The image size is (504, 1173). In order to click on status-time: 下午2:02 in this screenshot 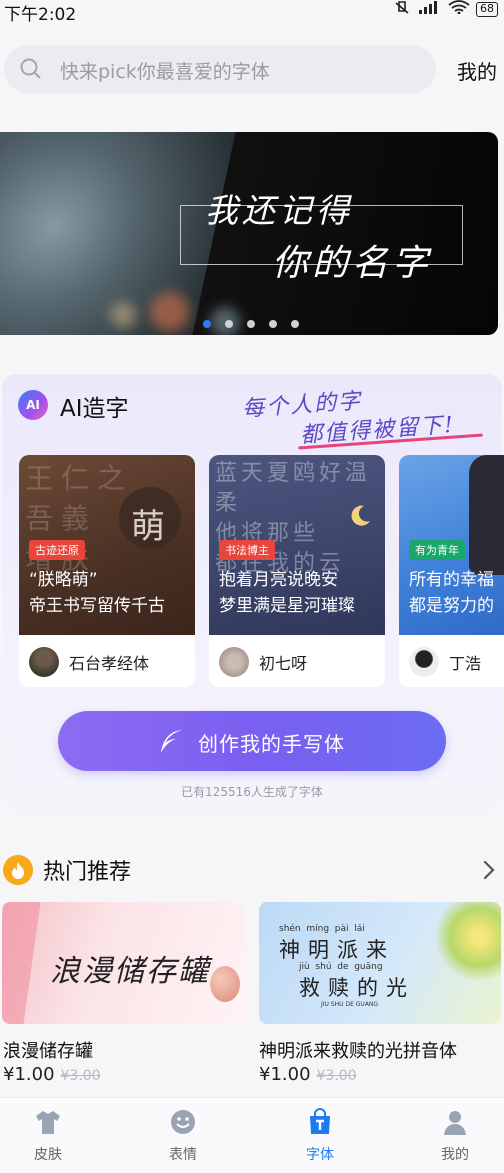, I will do `click(40, 15)`.